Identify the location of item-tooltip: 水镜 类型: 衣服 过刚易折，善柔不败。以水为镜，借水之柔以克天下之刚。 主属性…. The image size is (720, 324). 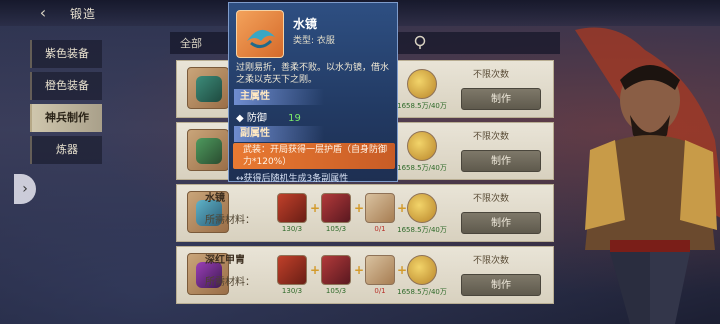
(313, 93).